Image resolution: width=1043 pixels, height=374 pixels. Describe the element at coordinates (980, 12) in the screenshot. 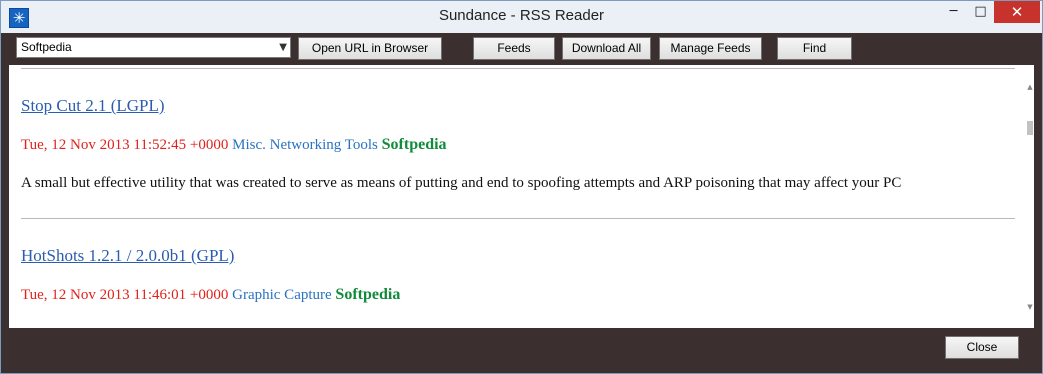

I see `maximize-button: □` at that location.